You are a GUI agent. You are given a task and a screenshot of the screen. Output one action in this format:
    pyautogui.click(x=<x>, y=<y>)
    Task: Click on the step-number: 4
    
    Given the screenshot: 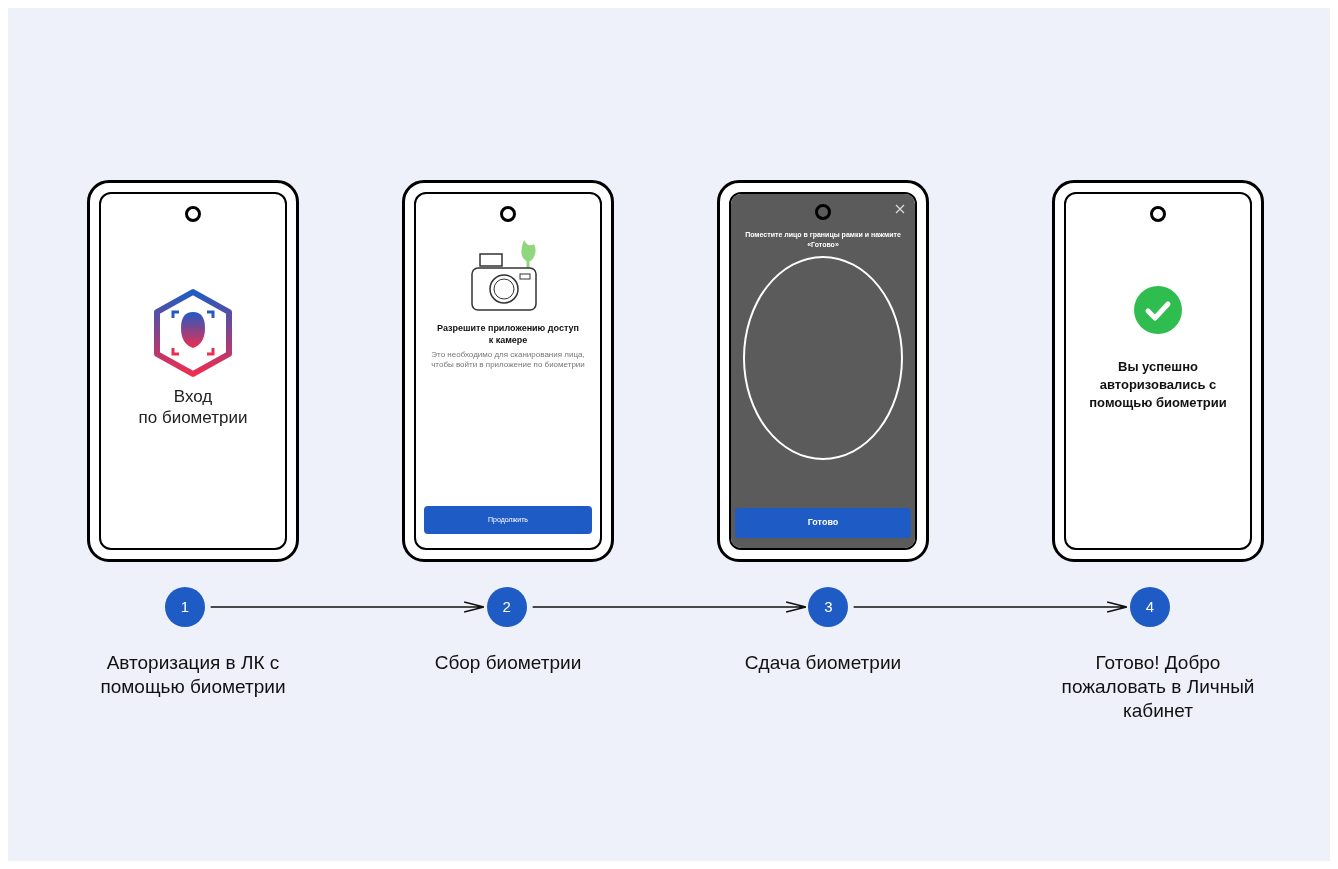 What is the action you would take?
    pyautogui.click(x=1150, y=607)
    